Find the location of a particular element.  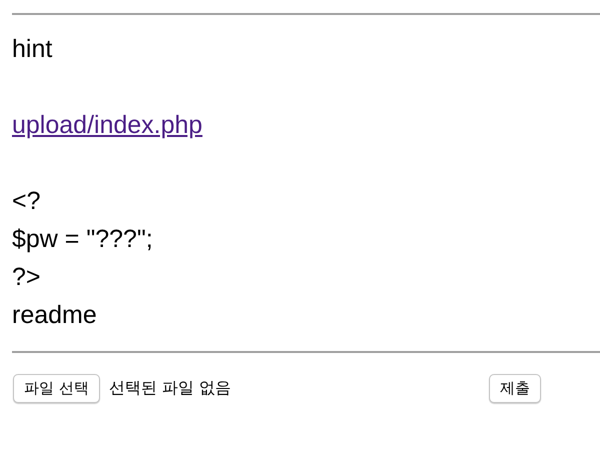

upload-link: upload/index.php is located at coordinates (107, 125).